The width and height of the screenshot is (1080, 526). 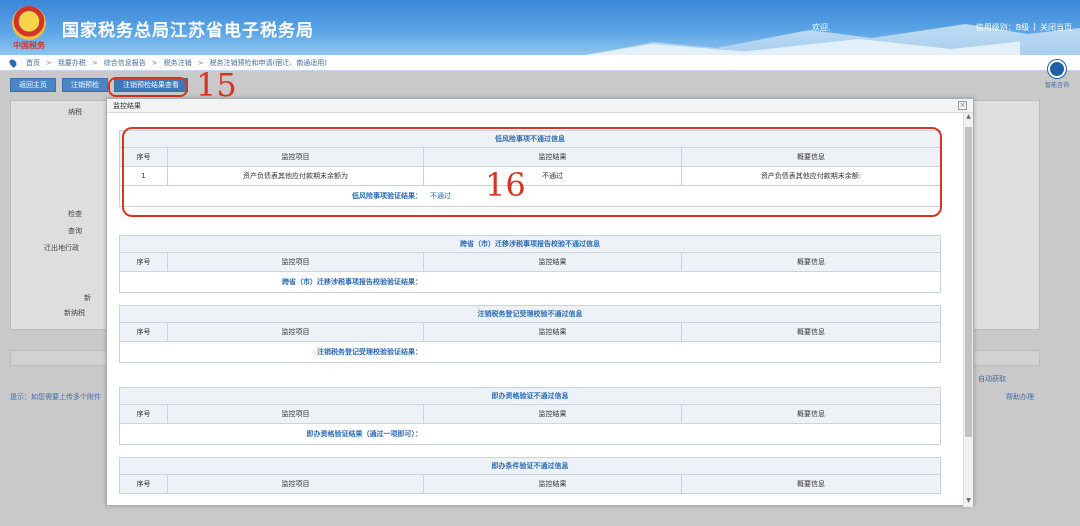 What do you see at coordinates (127, 105) in the screenshot?
I see `dialog-title: 监控结果` at bounding box center [127, 105].